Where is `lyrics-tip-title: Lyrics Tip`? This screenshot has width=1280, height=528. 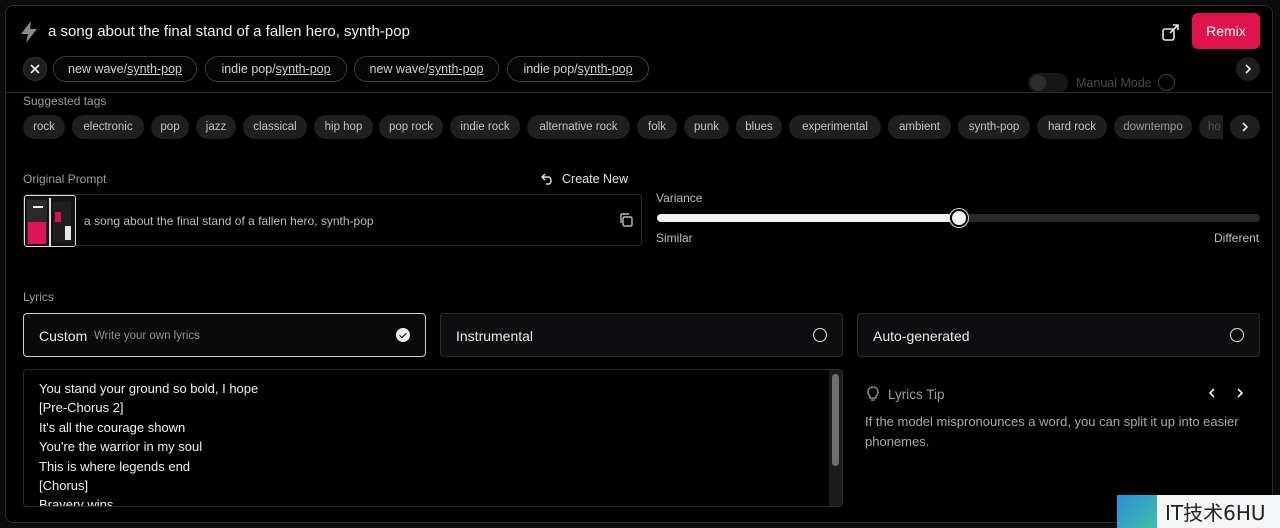
lyrics-tip-title: Lyrics Tip is located at coordinates (916, 394).